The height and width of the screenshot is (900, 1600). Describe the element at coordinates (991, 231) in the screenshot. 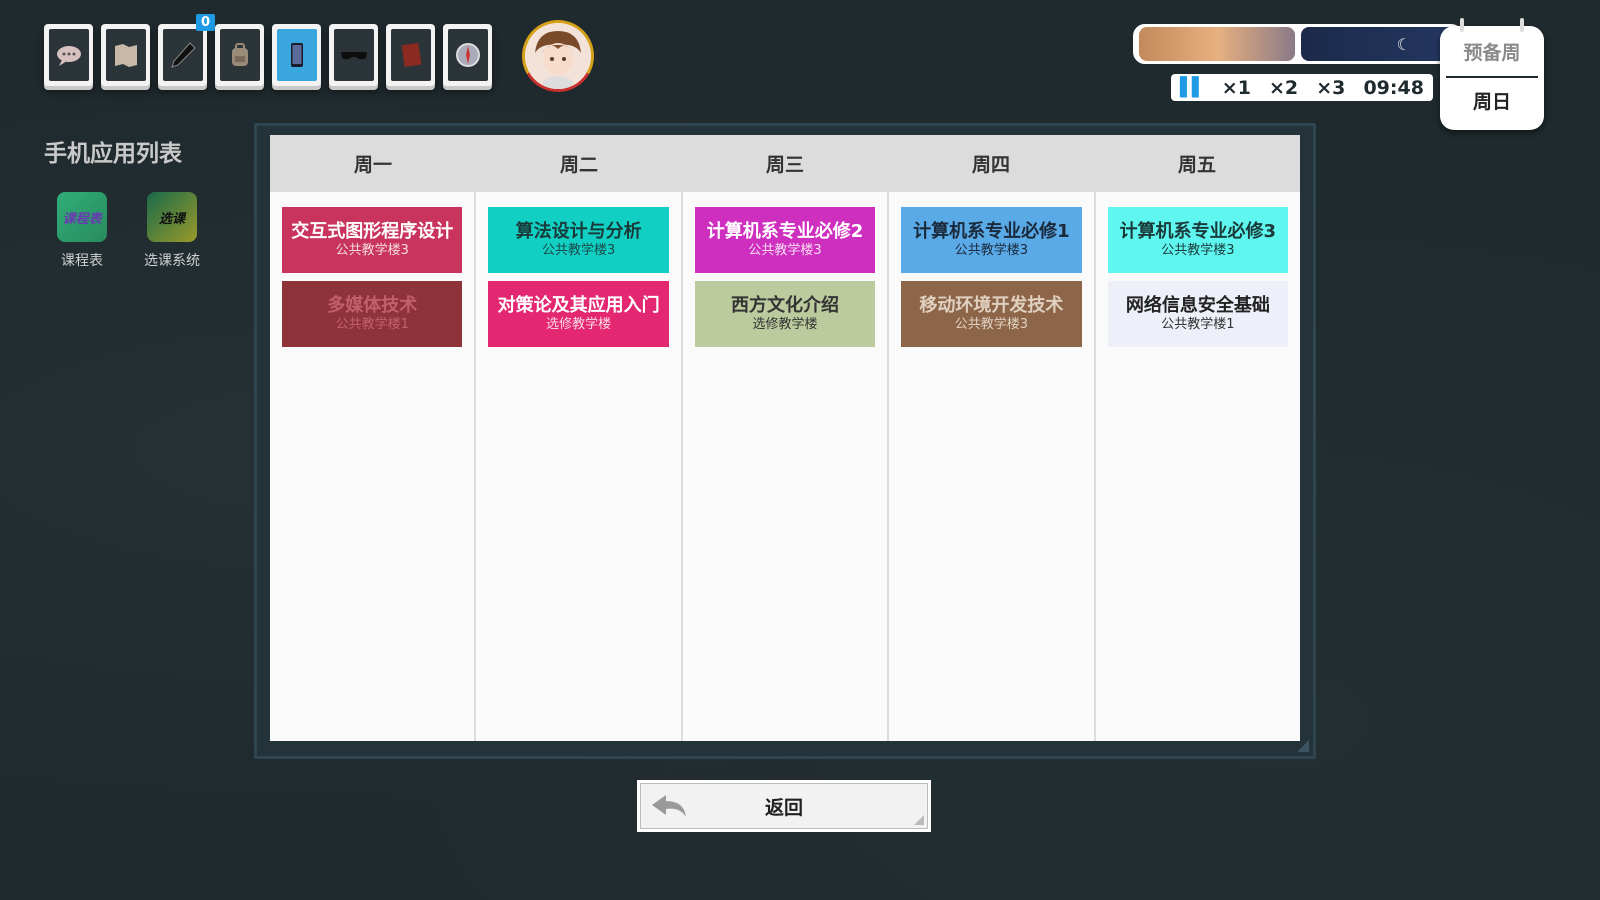

I see `course-name: 计算机系专业必修1` at that location.